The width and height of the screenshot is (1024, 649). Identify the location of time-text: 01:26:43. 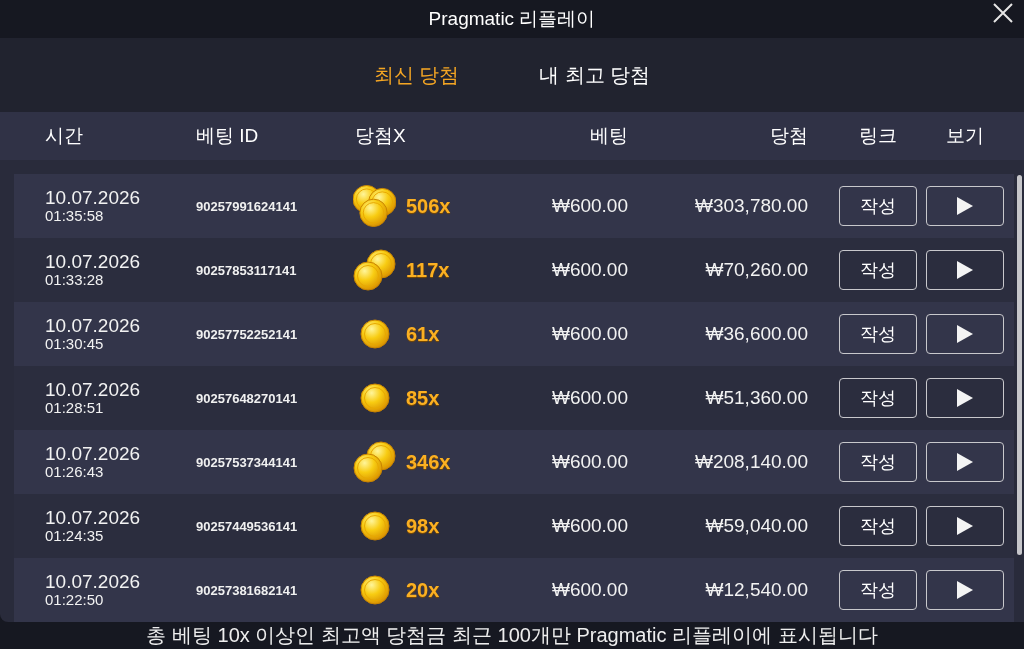
(74, 472).